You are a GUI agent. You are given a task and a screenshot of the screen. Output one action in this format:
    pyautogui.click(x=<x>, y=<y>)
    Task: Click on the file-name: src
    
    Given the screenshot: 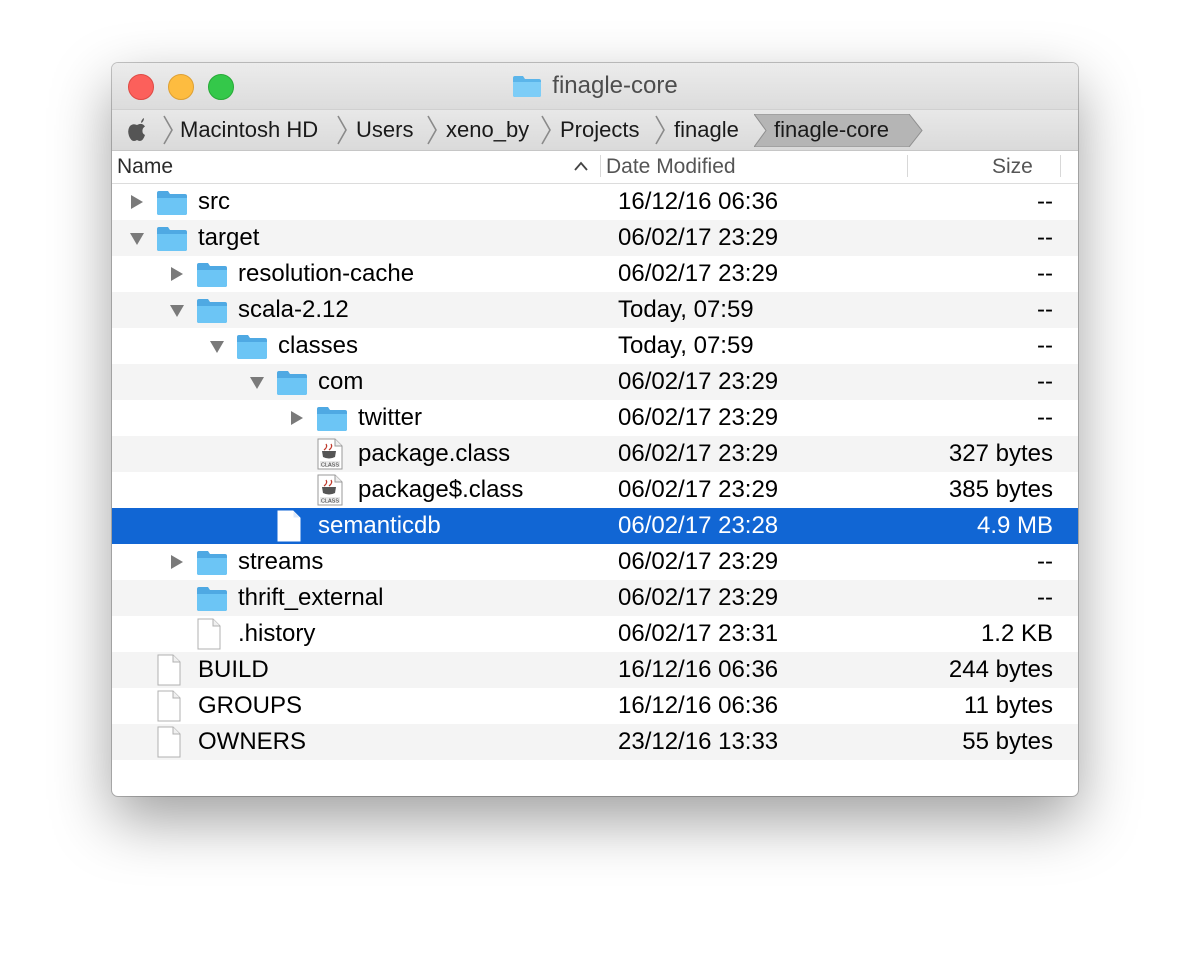 What is the action you would take?
    pyautogui.click(x=214, y=201)
    